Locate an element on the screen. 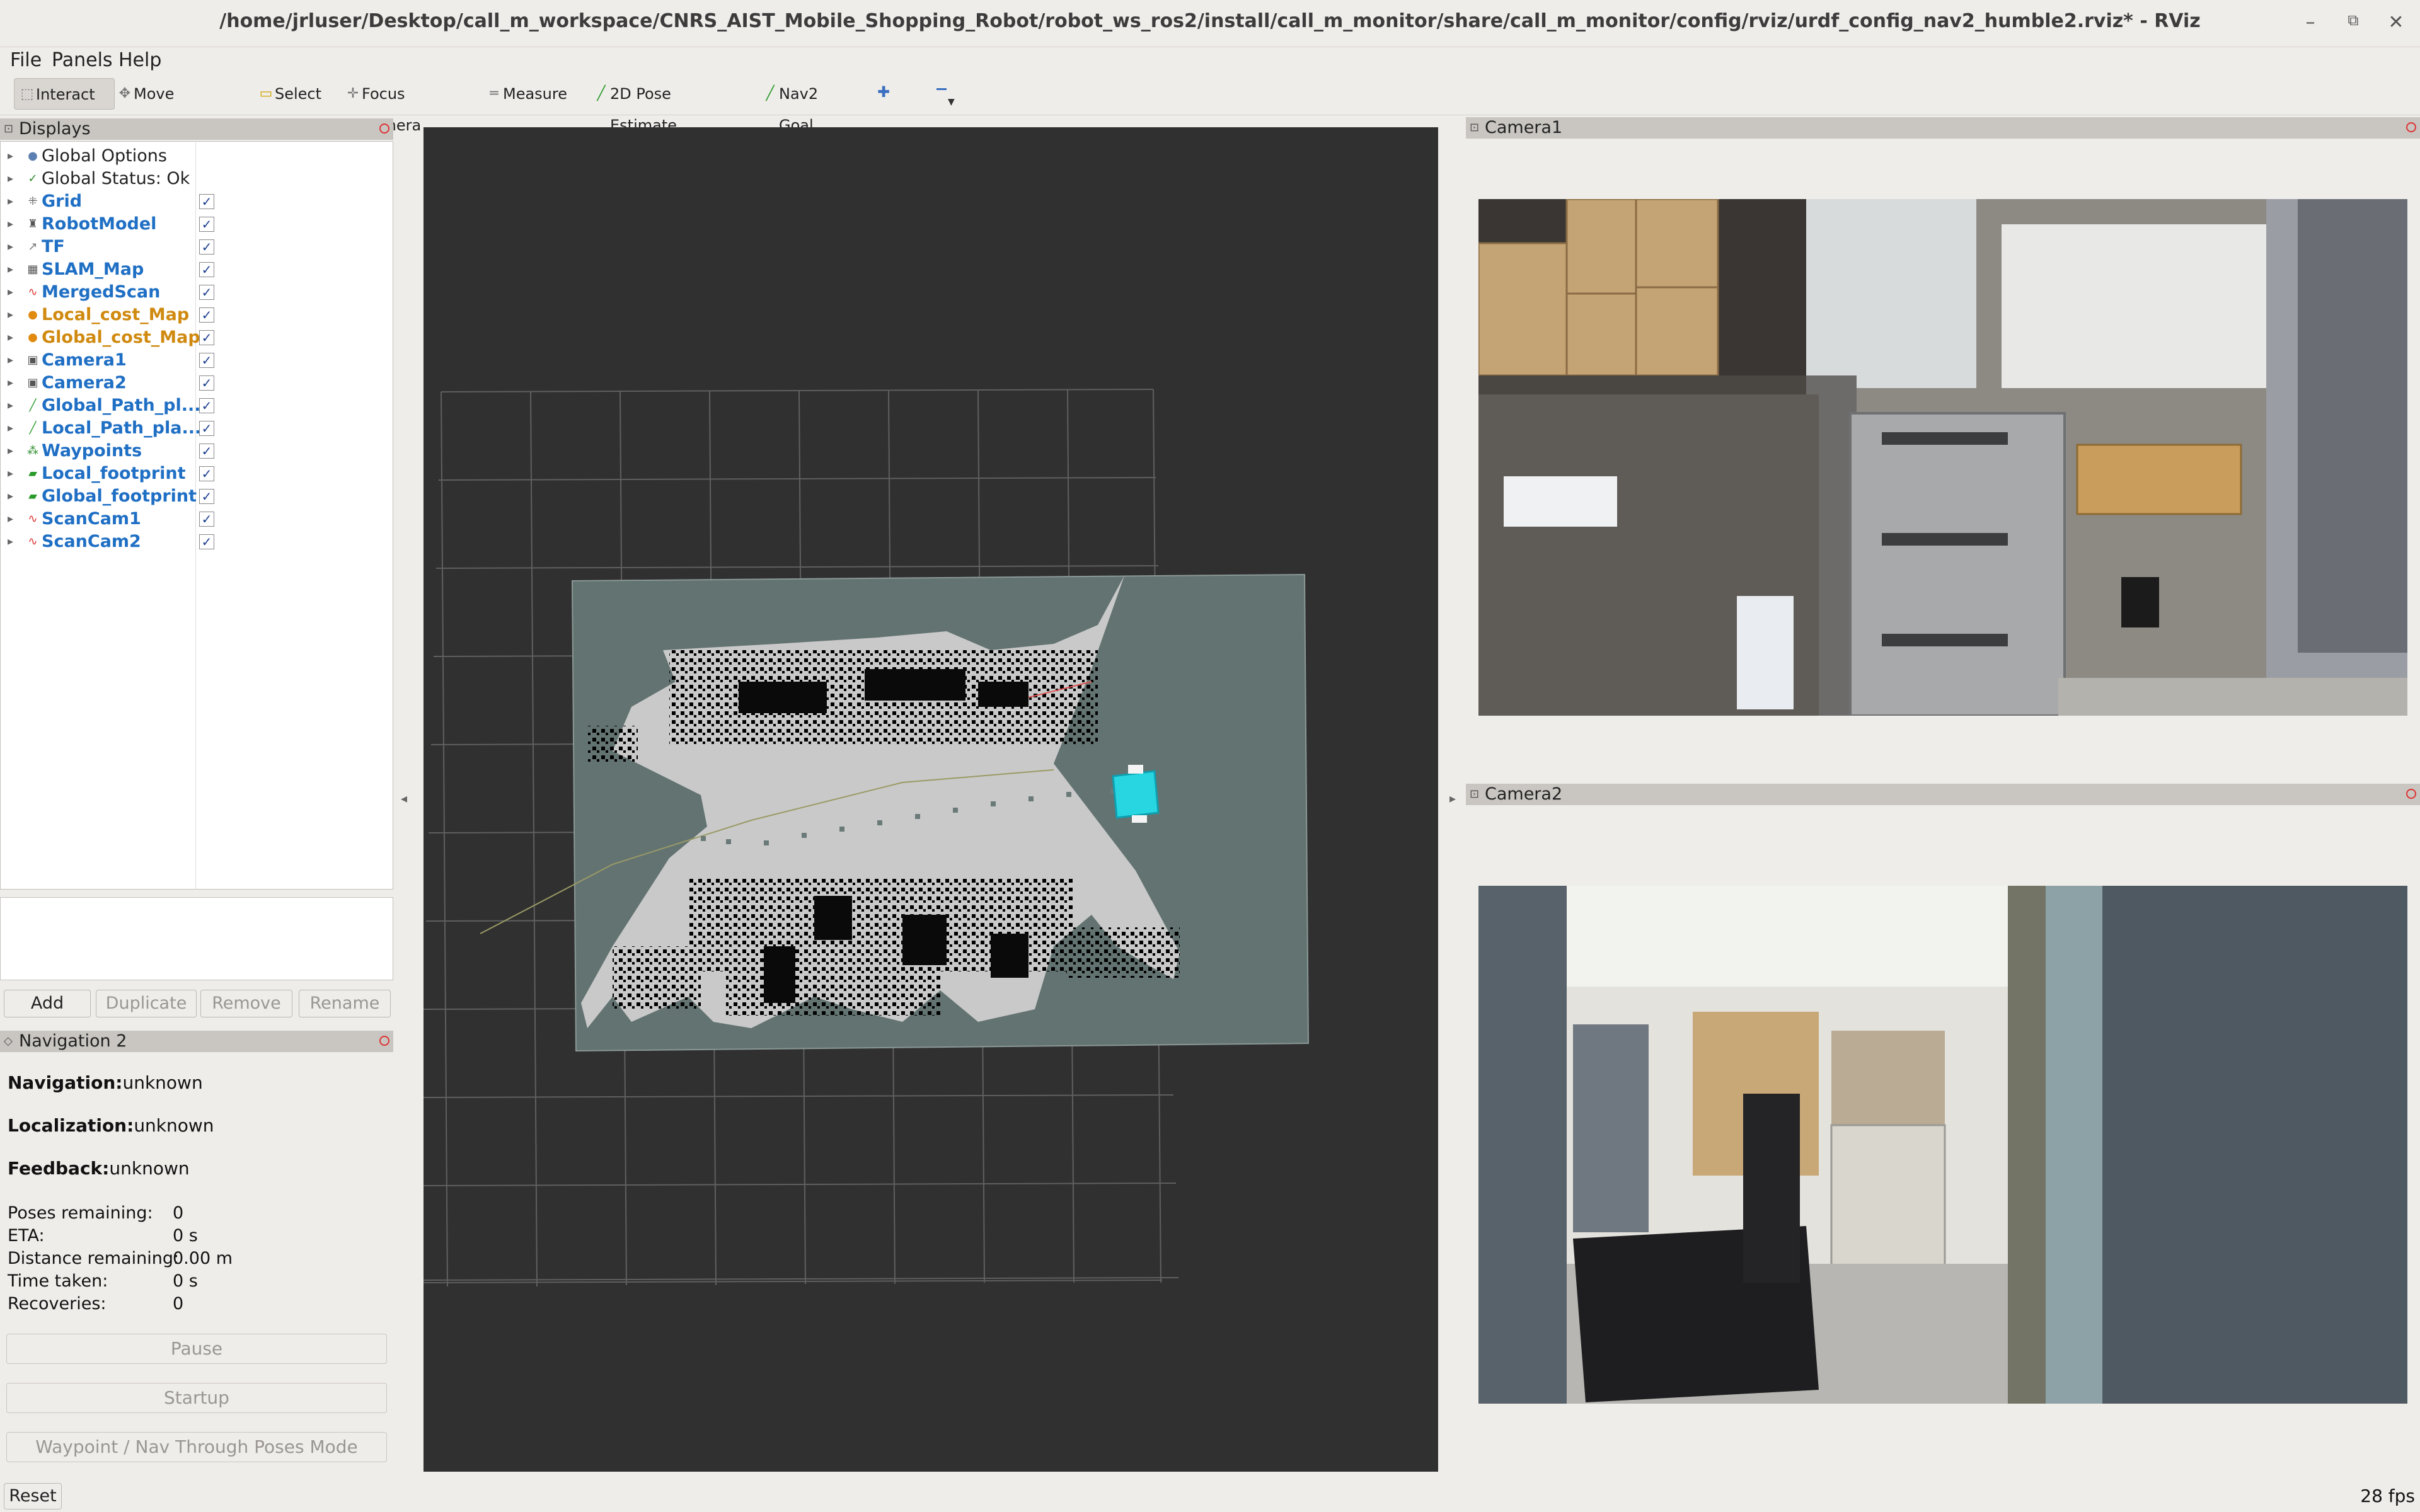  display-item-label: Grid is located at coordinates (63, 201).